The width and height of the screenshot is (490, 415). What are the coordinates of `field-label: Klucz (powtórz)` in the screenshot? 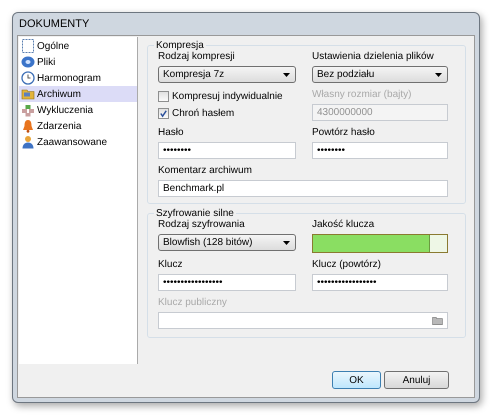 It's located at (347, 265).